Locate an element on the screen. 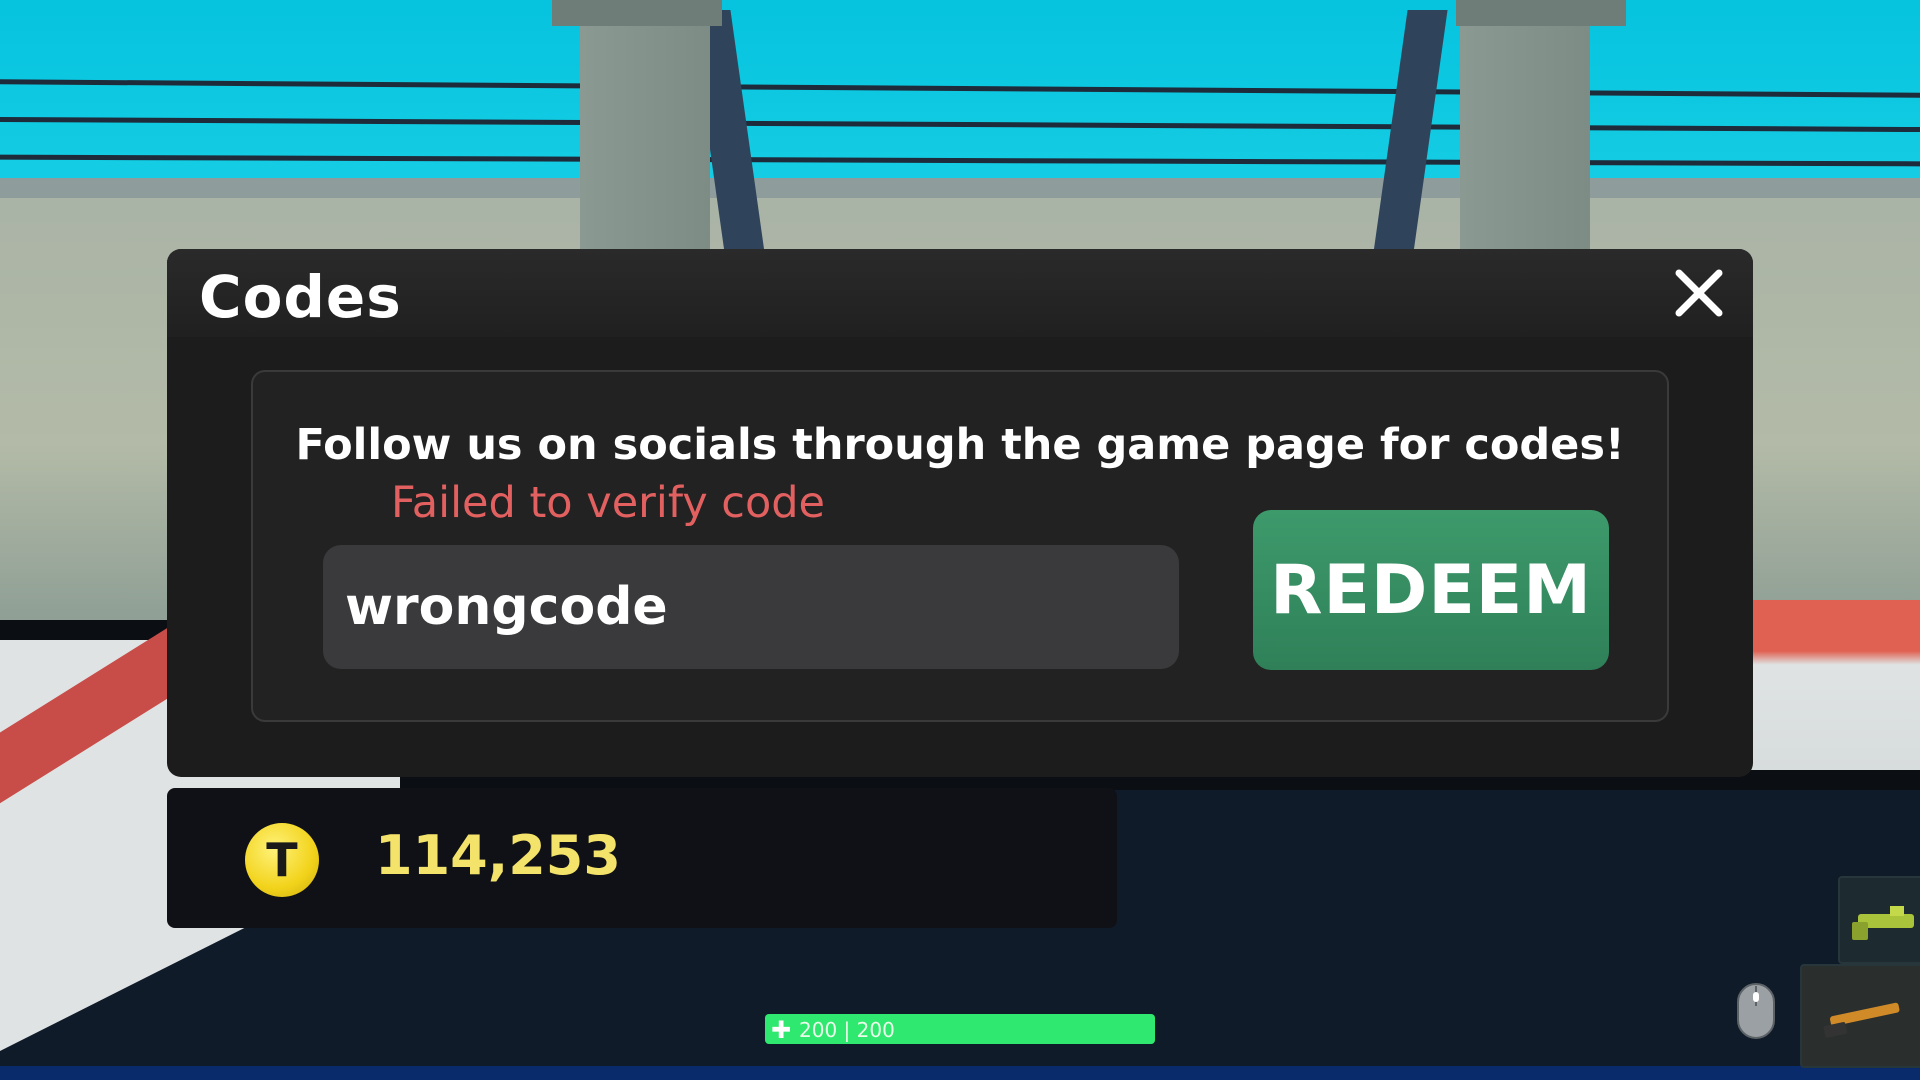 The height and width of the screenshot is (1080, 1920). coin-icon: T is located at coordinates (282, 860).